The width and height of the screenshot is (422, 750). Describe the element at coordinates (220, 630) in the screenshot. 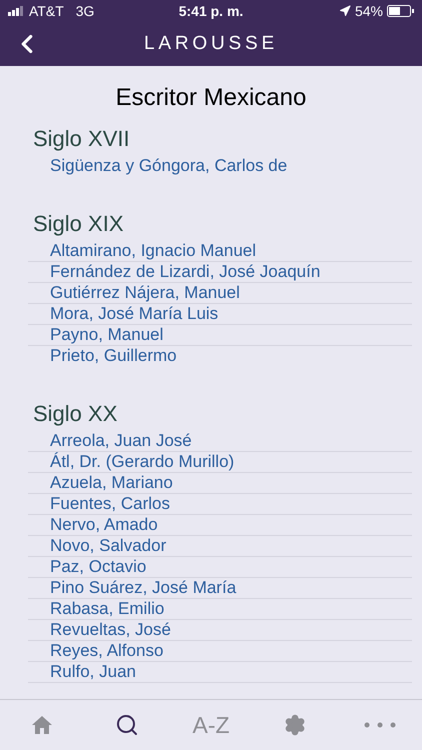

I see `writer-link: Revueltas, José` at that location.